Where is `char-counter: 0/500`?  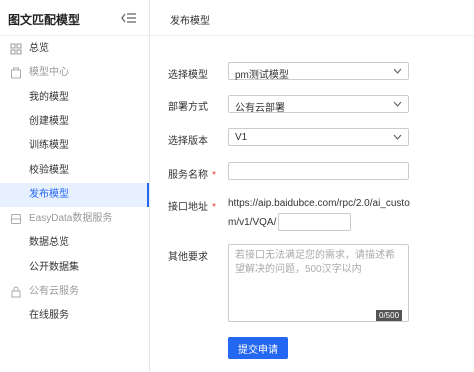
char-counter: 0/500 is located at coordinates (389, 315).